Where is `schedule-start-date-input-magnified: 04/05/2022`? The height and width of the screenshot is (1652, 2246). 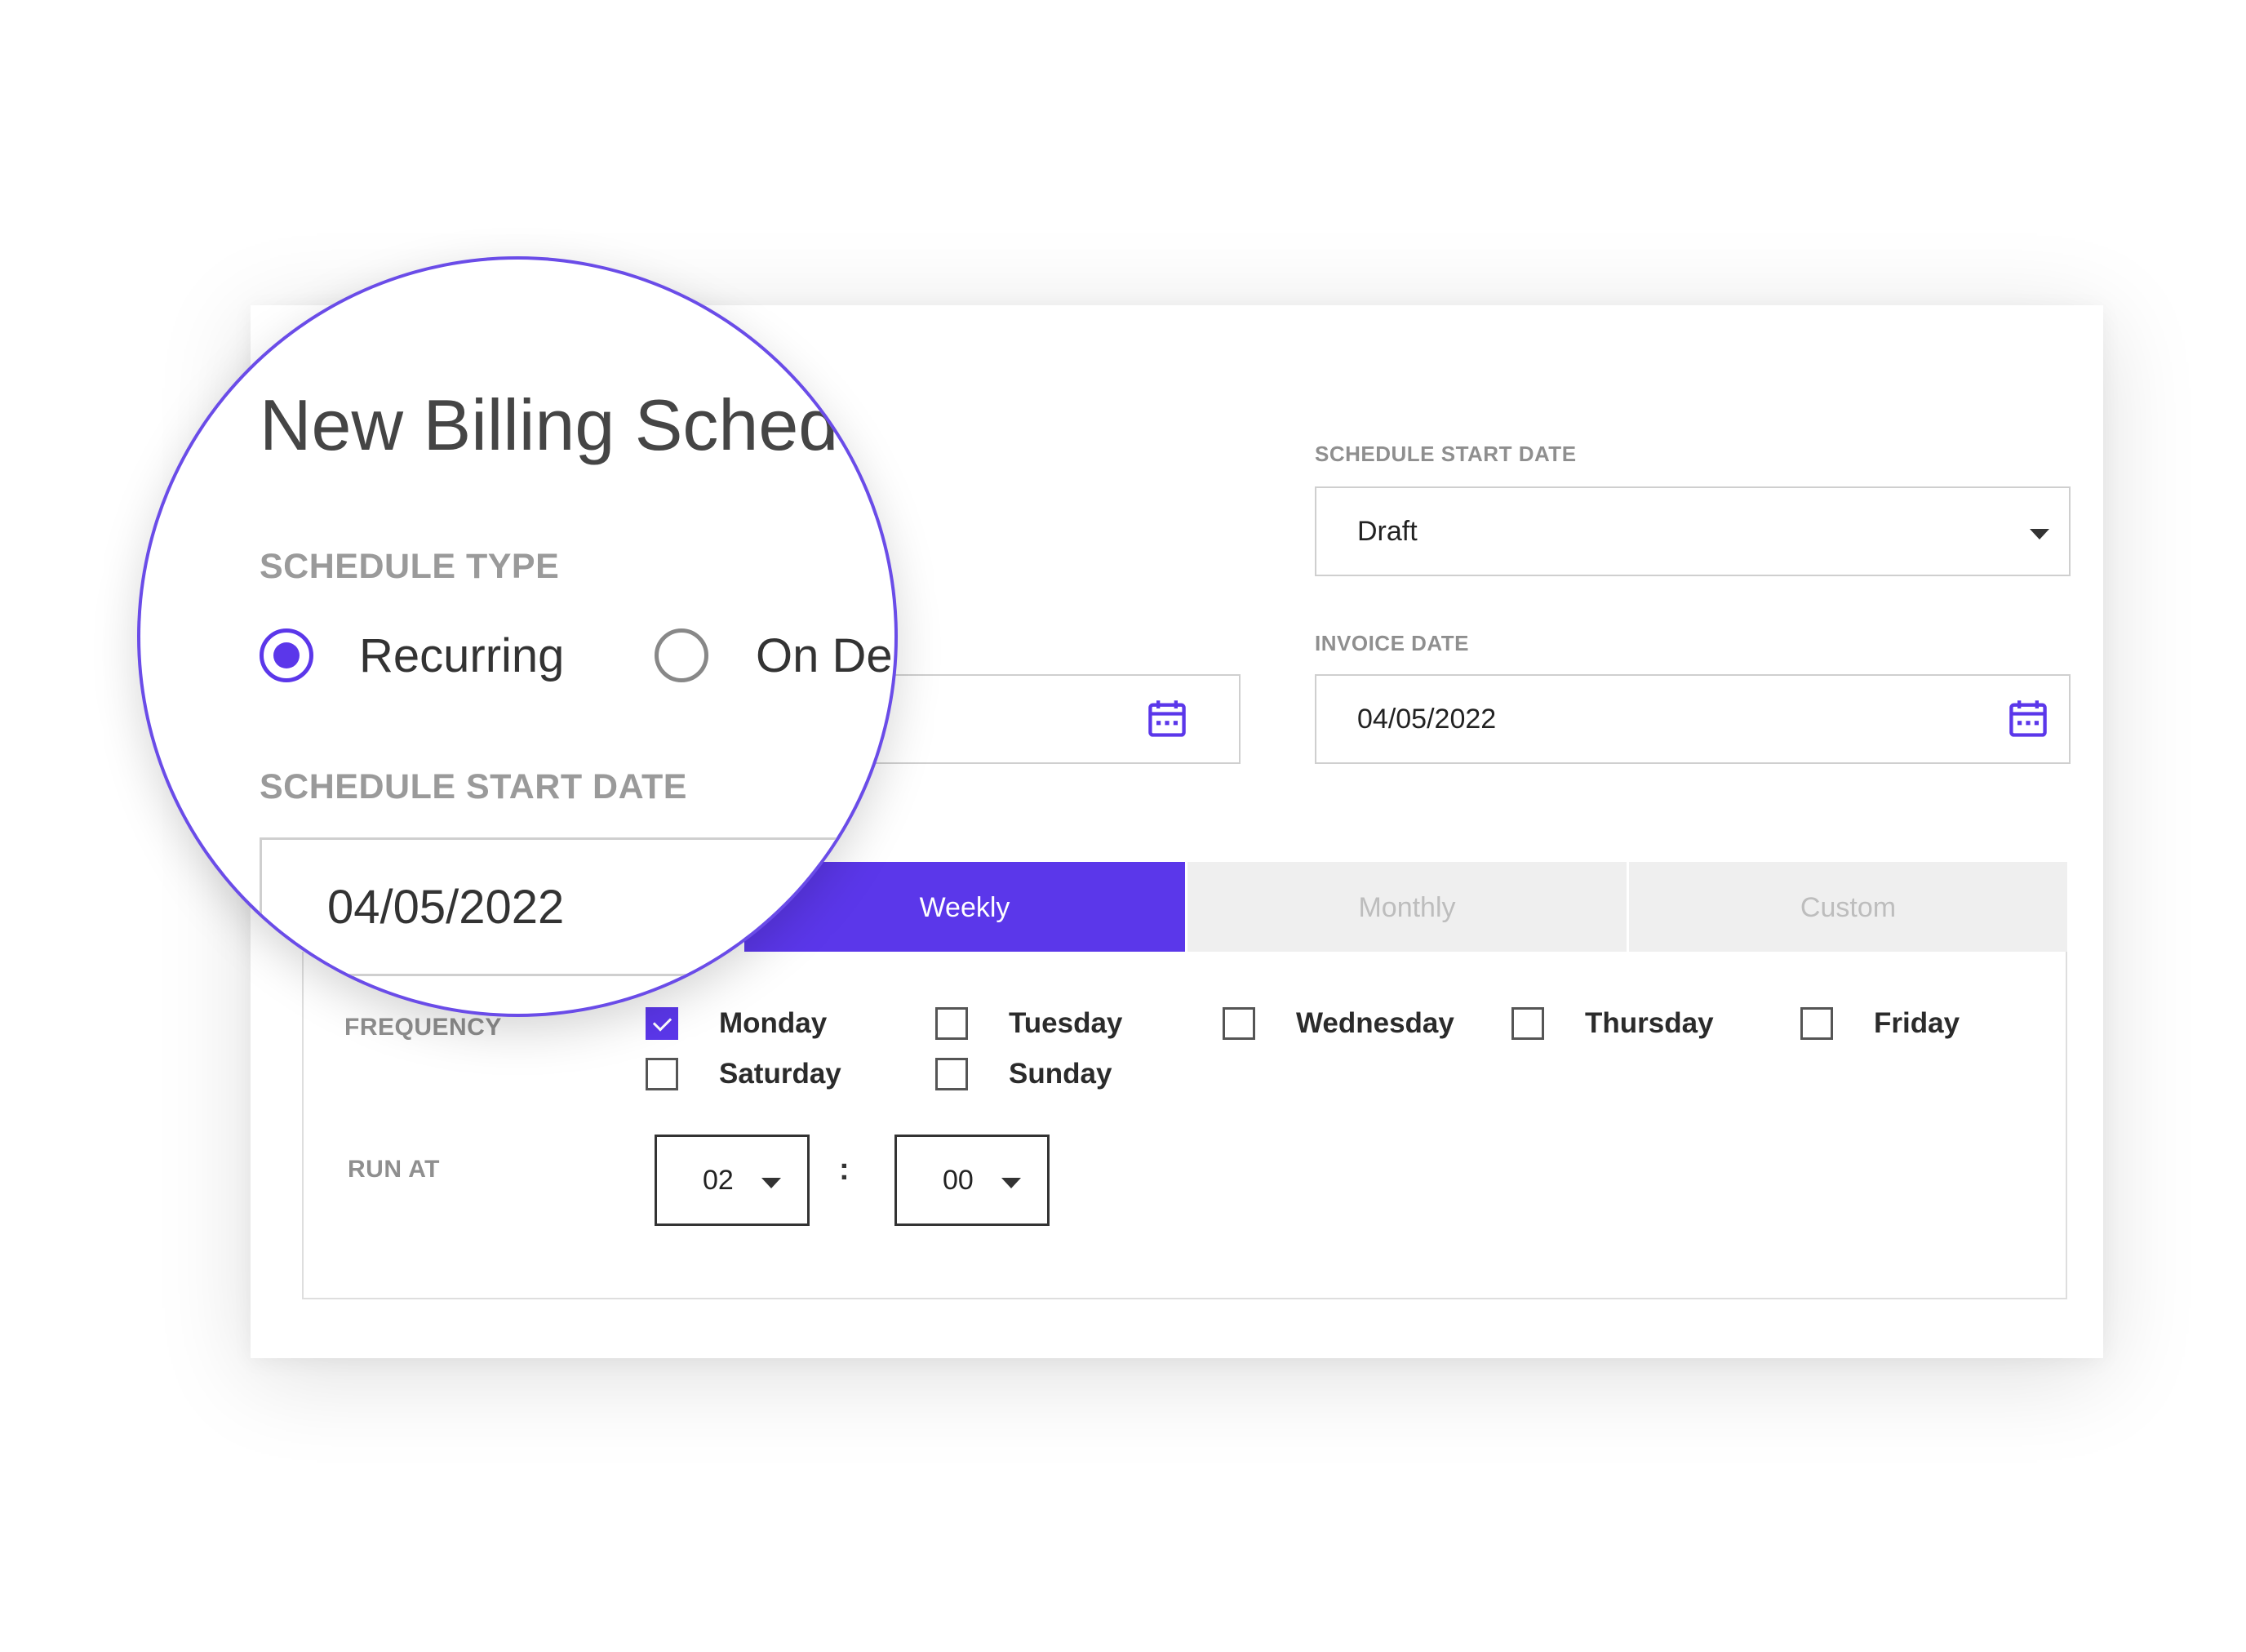 schedule-start-date-input-magnified: 04/05/2022 is located at coordinates (577, 906).